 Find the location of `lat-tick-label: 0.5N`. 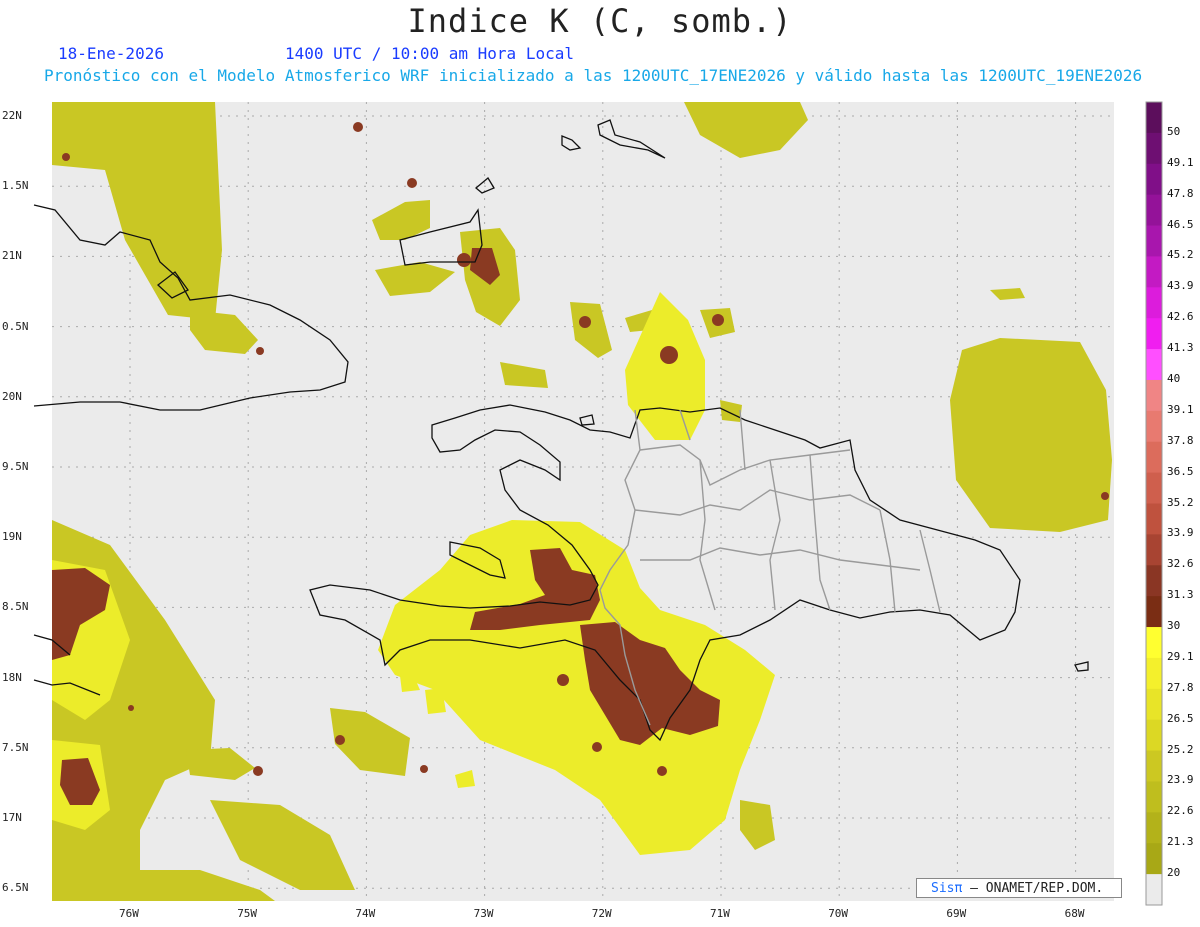

lat-tick-label: 0.5N is located at coordinates (15, 326).